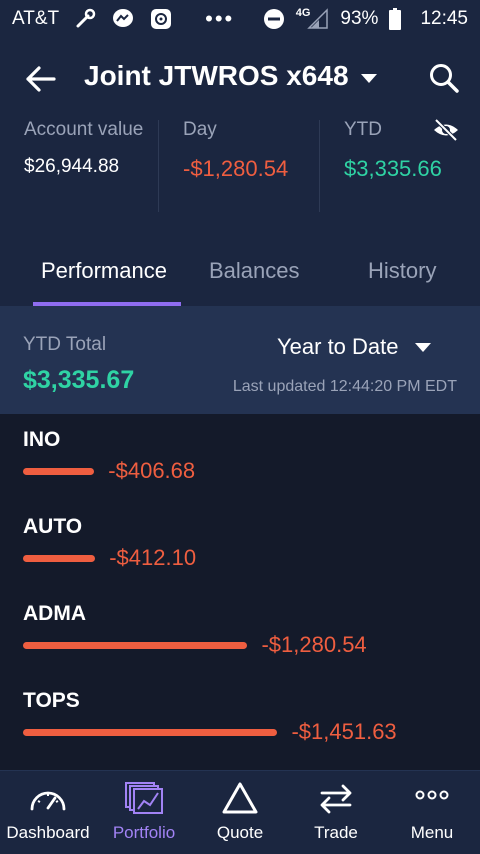  Describe the element at coordinates (359, 18) in the screenshot. I see `battery-percent: 93%` at that location.